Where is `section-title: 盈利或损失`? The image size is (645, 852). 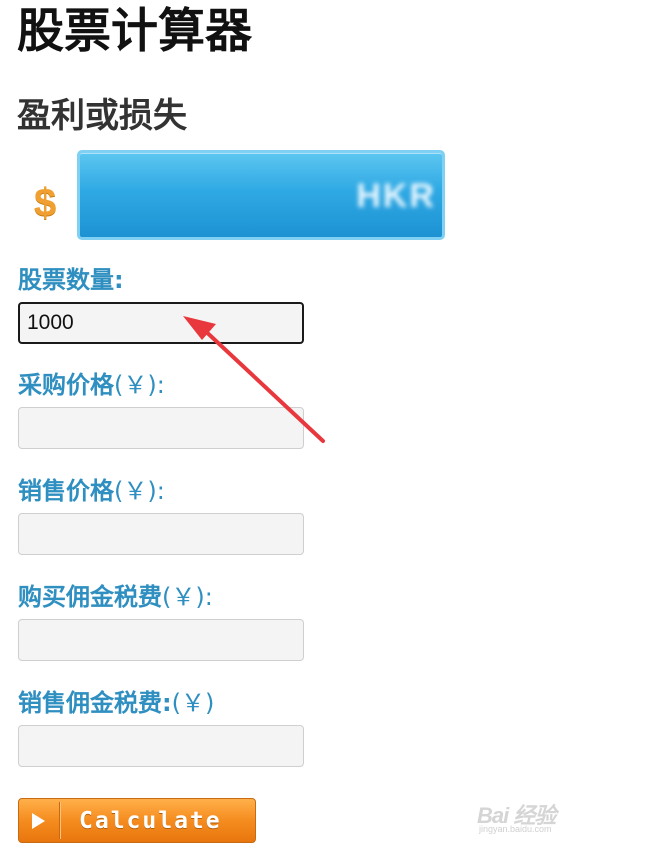 section-title: 盈利或损失 is located at coordinates (102, 116).